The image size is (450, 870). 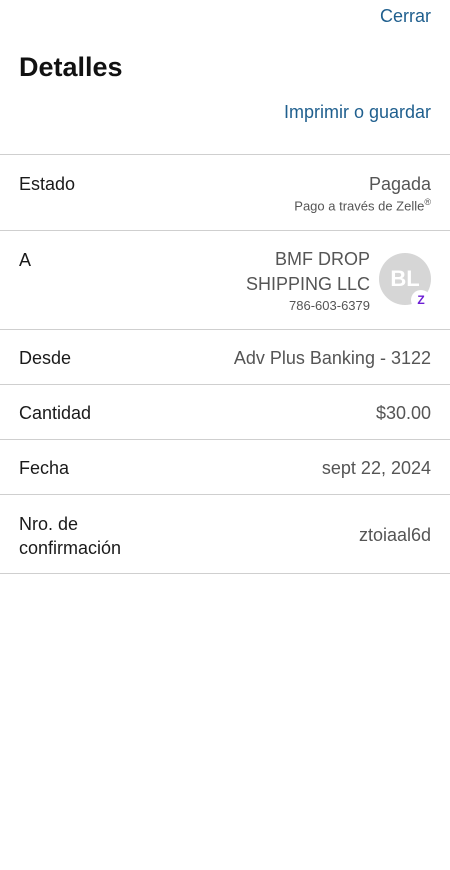 What do you see at coordinates (47, 184) in the screenshot?
I see `status-label: Estado` at bounding box center [47, 184].